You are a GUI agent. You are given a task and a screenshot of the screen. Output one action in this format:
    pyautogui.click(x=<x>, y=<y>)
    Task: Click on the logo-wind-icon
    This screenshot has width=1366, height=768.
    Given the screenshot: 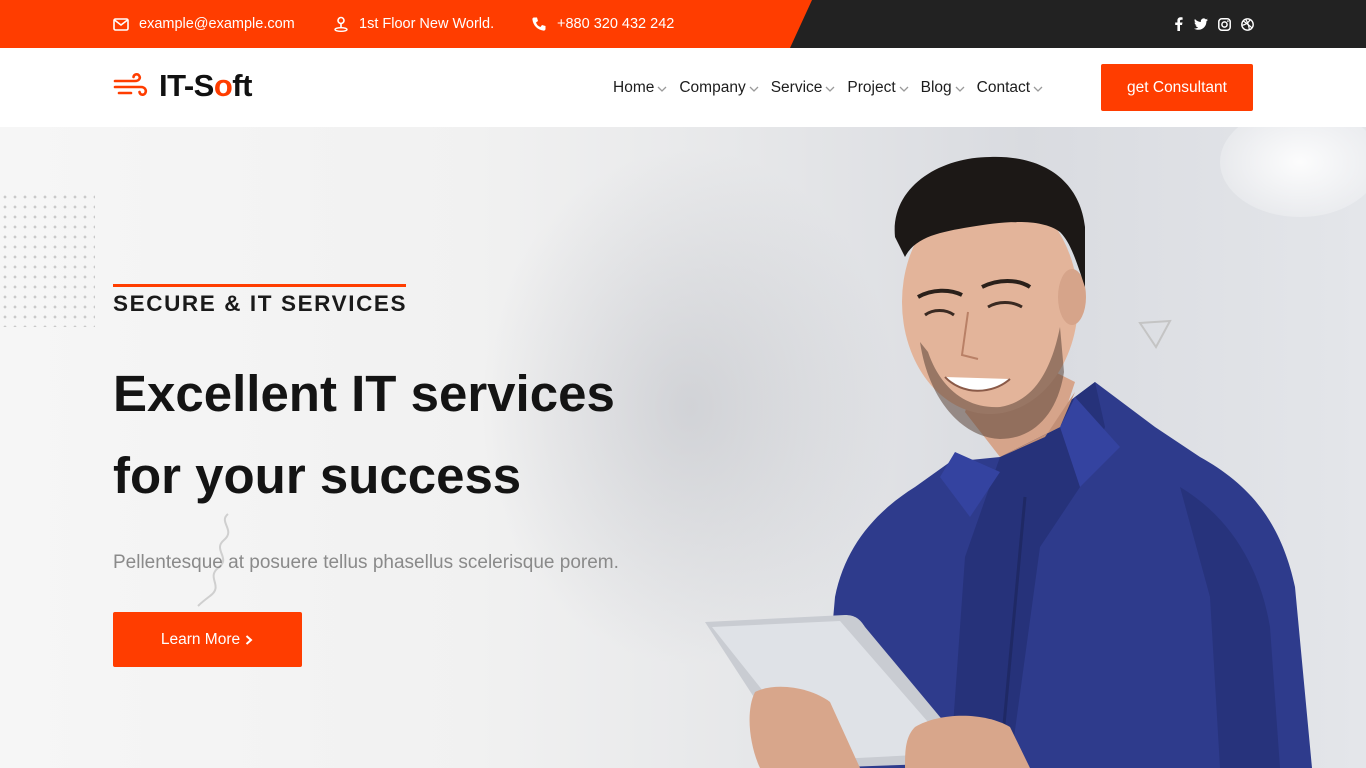 What is the action you would take?
    pyautogui.click(x=130, y=84)
    